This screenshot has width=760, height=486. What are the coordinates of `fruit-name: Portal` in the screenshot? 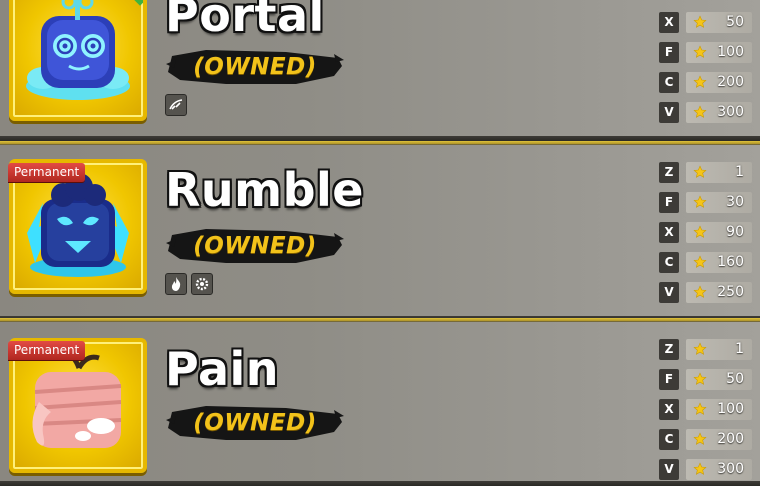 It's located at (245, 21).